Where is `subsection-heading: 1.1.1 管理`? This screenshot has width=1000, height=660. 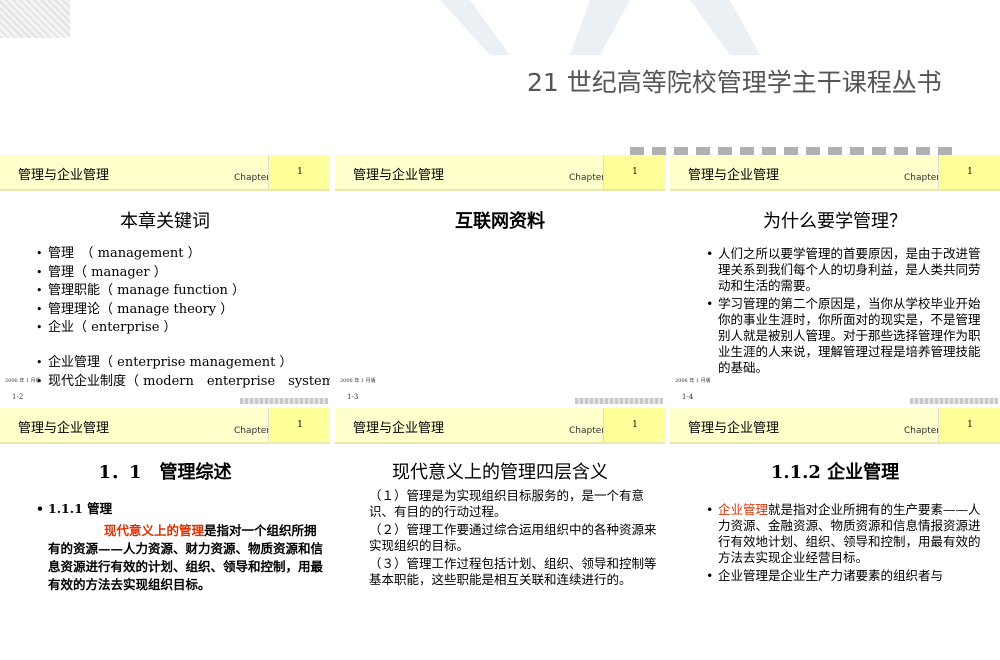
subsection-heading: 1.1.1 管理 is located at coordinates (80, 508).